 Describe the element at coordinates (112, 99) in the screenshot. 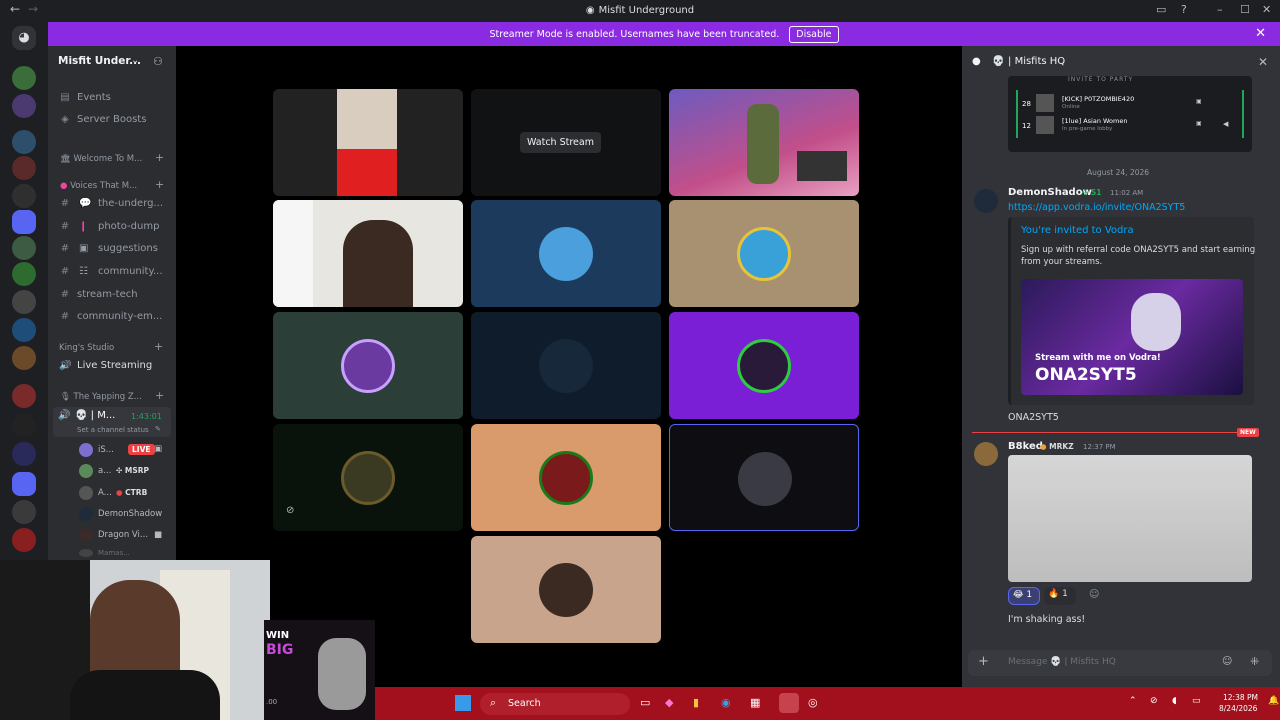

I see `events-item: ▤ Events` at that location.